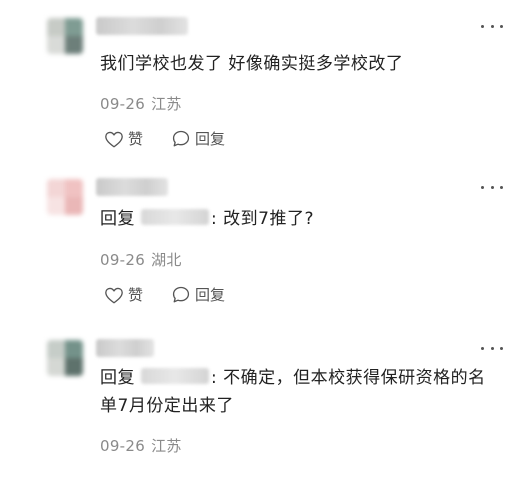 This screenshot has width=529, height=479. I want to click on comment-text: : 改到7推了?, so click(262, 219).